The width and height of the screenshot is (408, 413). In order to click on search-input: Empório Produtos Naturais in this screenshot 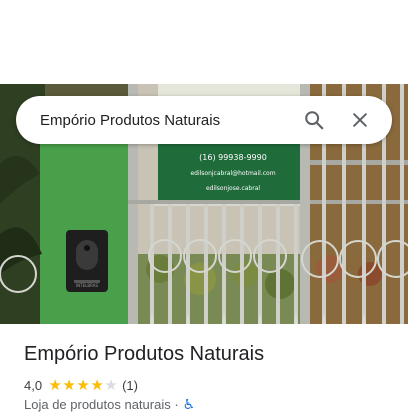, I will do `click(164, 120)`.